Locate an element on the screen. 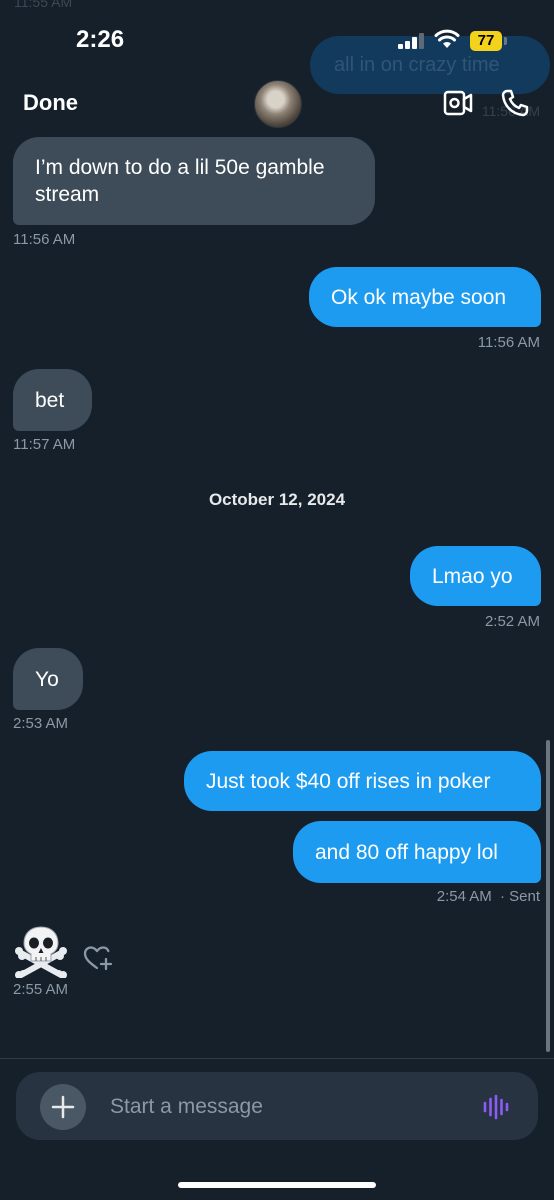  received-message-bubble: Yo is located at coordinates (48, 679).